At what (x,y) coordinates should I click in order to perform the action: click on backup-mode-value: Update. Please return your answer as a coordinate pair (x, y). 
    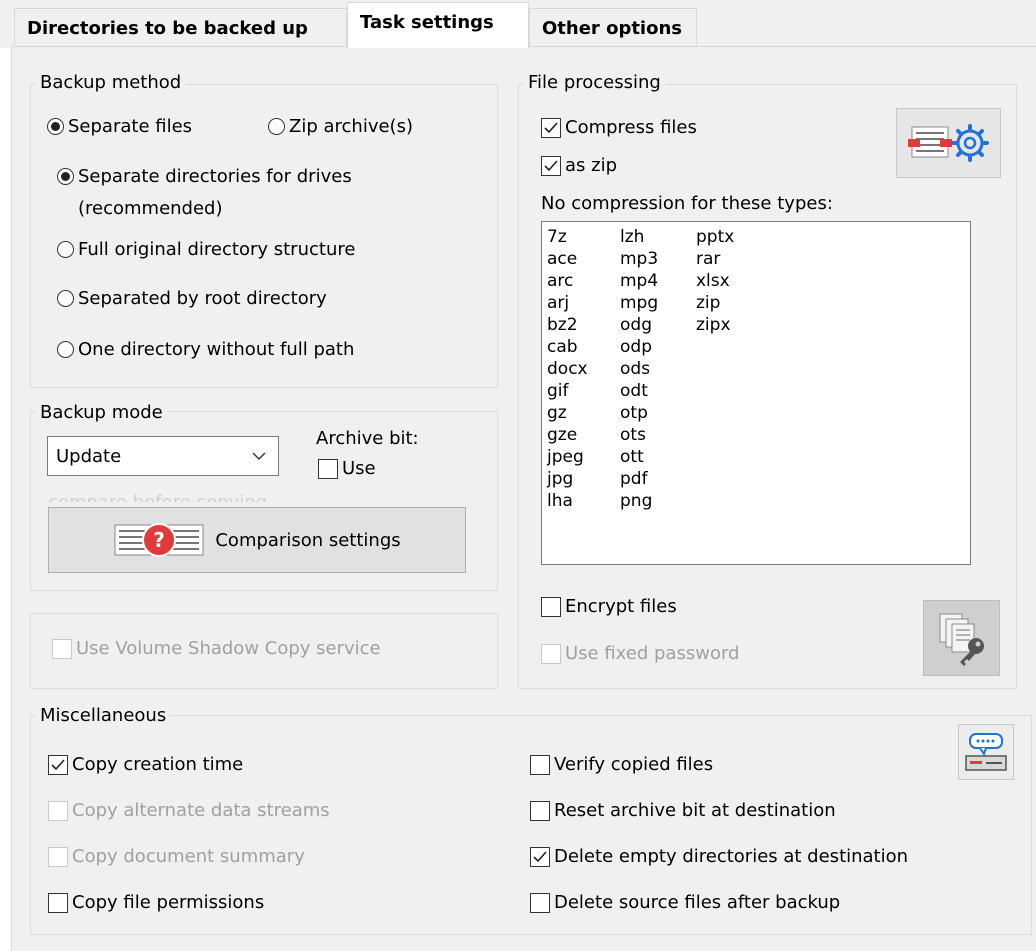
    Looking at the image, I should click on (89, 456).